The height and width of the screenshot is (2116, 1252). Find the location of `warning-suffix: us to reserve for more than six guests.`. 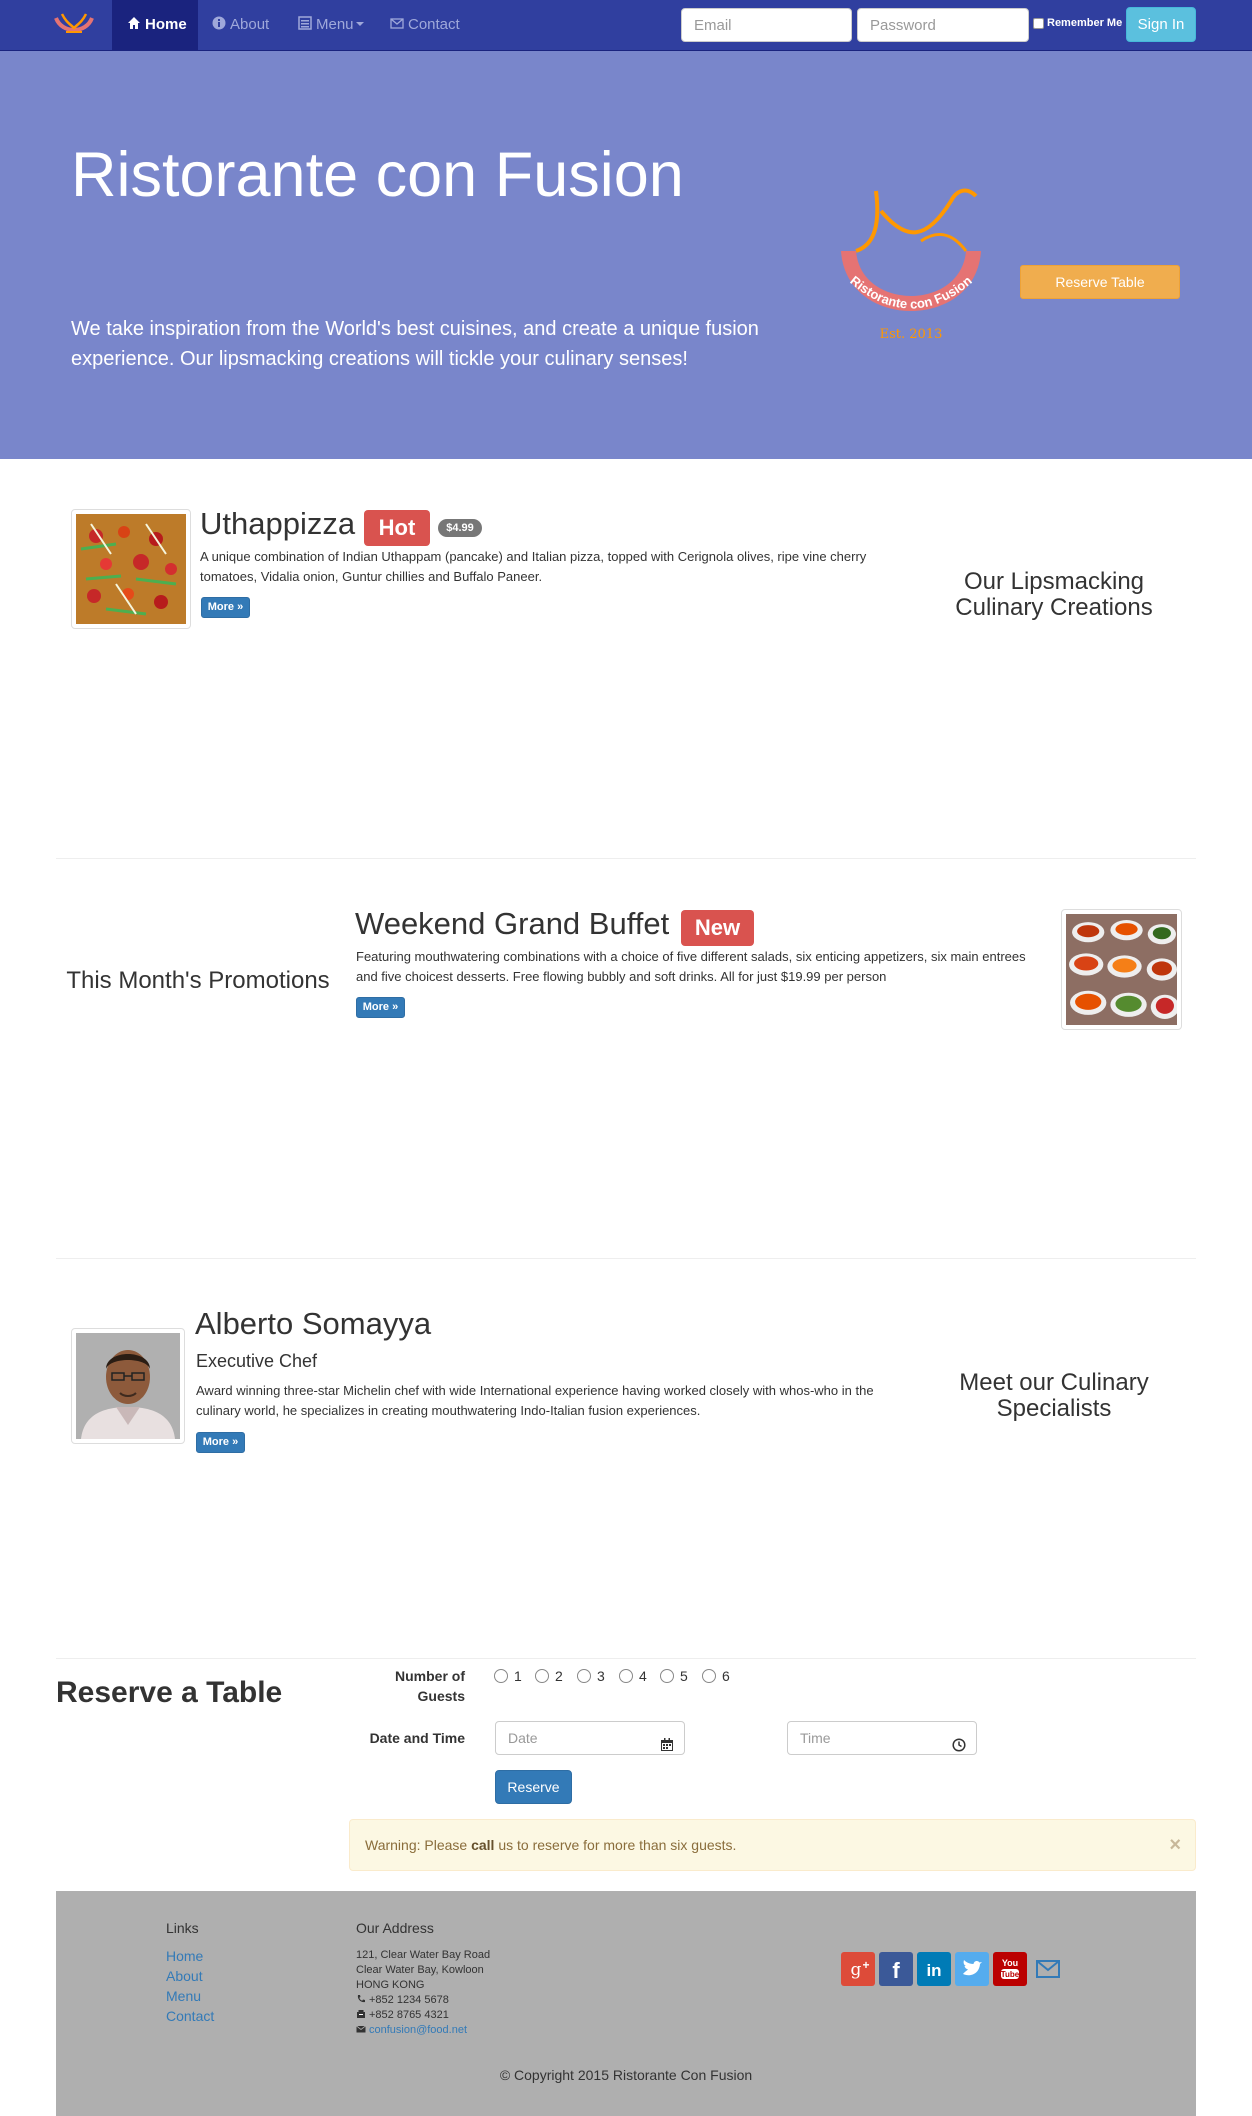

warning-suffix: us to reserve for more than six guests. is located at coordinates (617, 1845).